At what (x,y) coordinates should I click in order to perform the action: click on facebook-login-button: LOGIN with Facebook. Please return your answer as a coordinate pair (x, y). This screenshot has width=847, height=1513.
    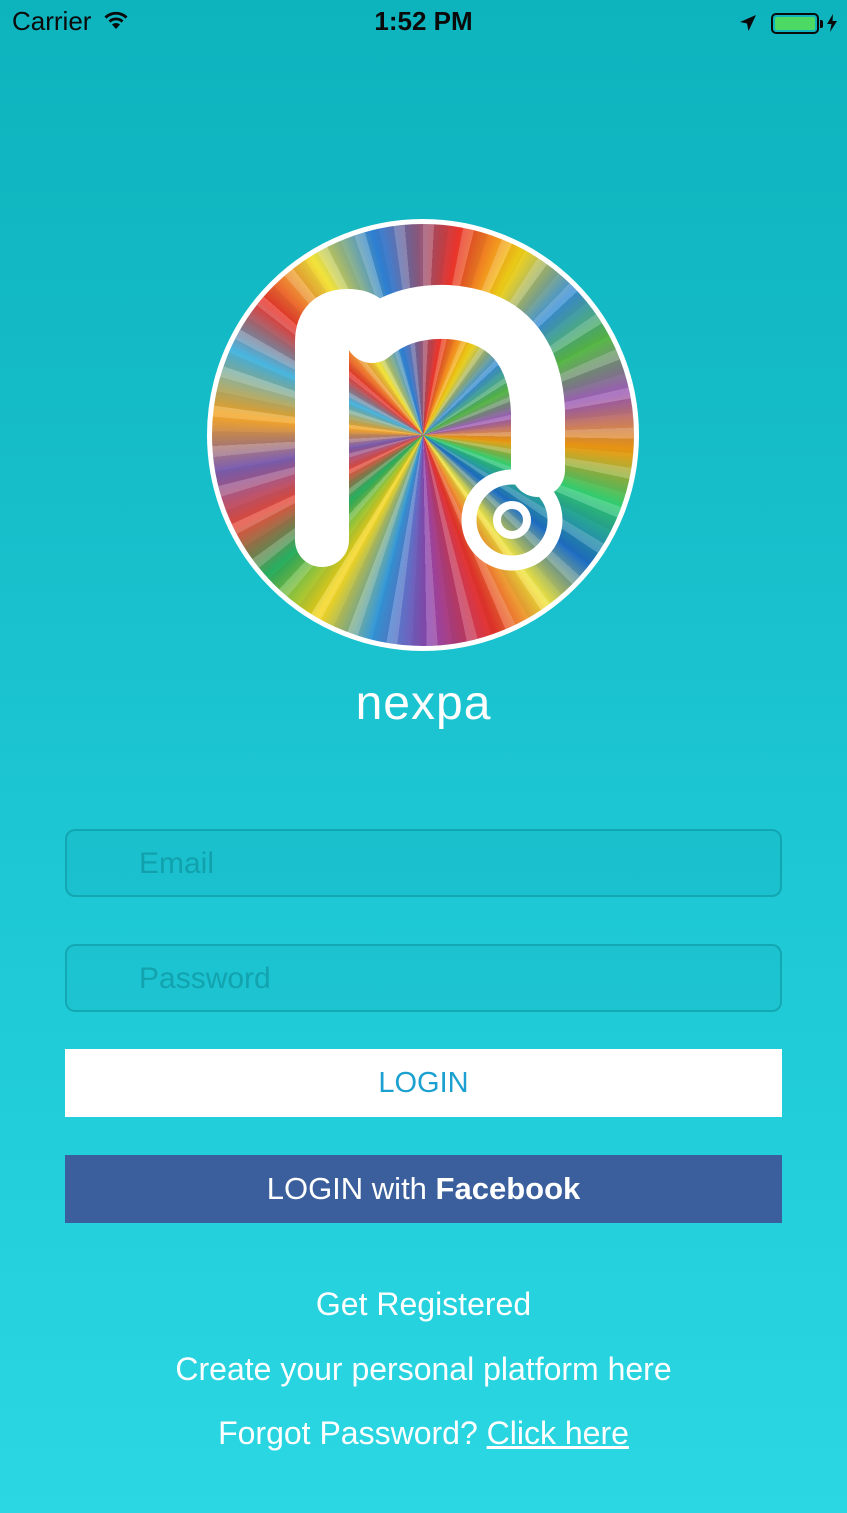
    Looking at the image, I should click on (423, 1189).